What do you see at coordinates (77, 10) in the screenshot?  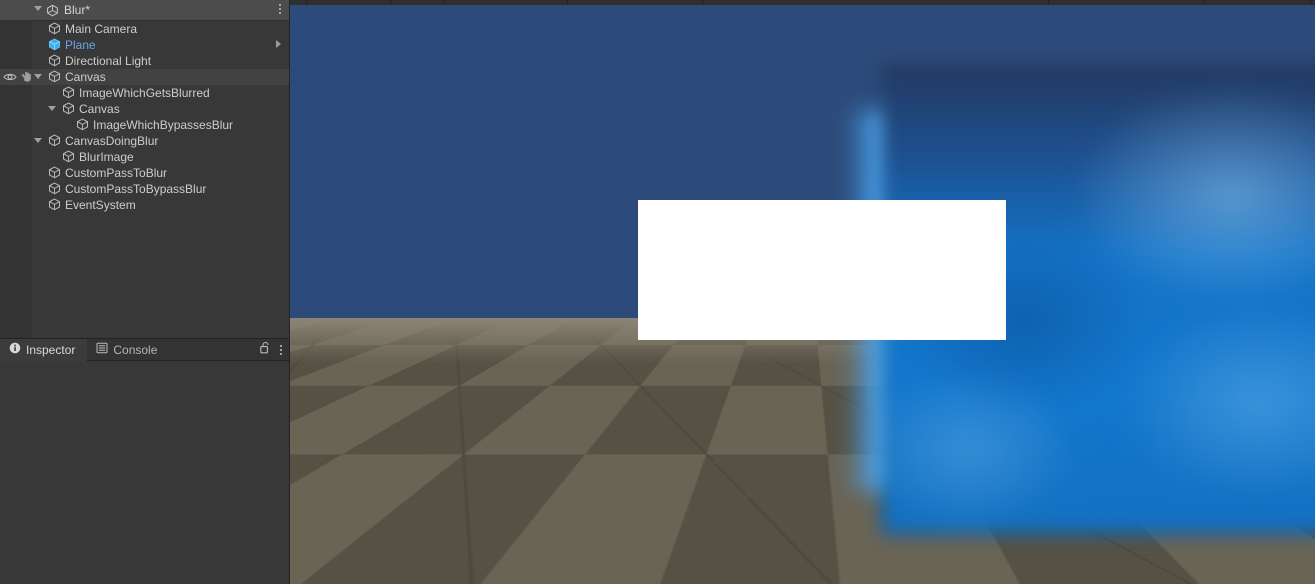 I see `scene-name-label: Blur*` at bounding box center [77, 10].